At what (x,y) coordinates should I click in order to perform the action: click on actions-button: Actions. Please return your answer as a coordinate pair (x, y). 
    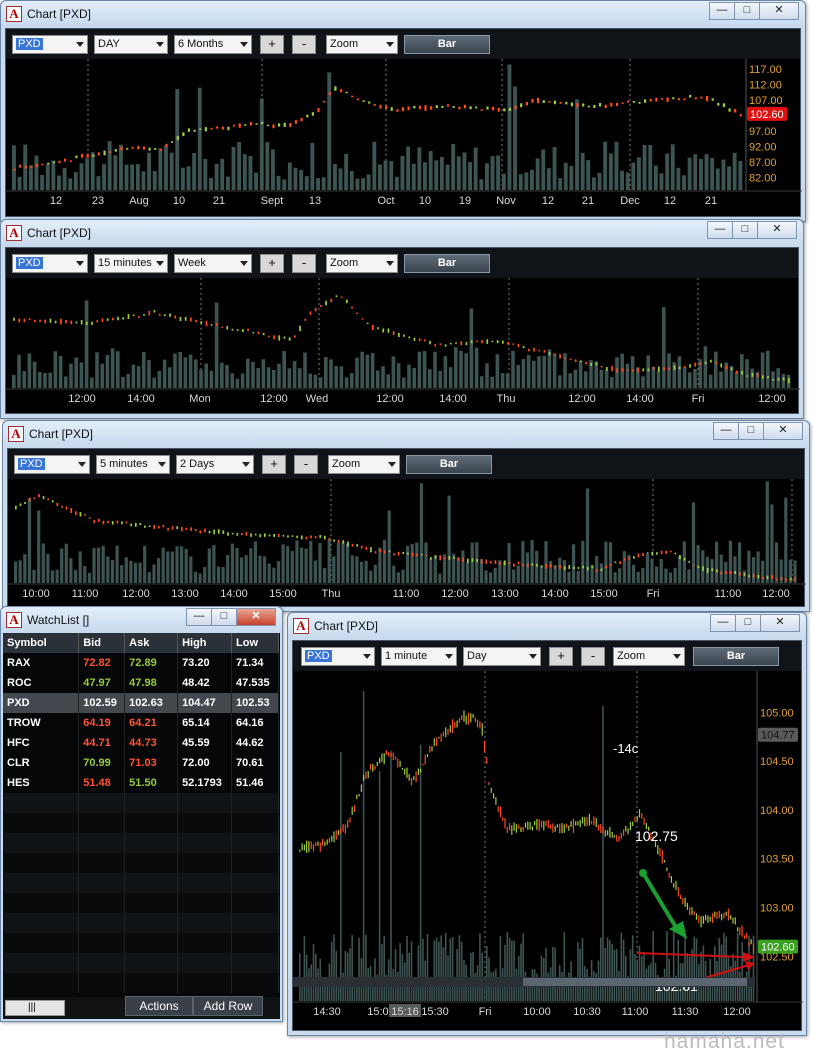
    Looking at the image, I should click on (159, 1006).